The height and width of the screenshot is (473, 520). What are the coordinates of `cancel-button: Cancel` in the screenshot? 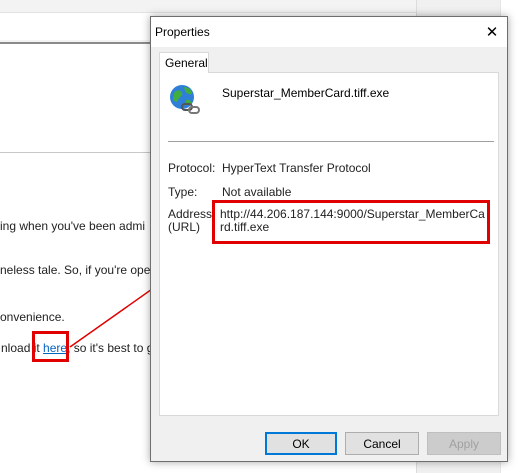 It's located at (382, 443).